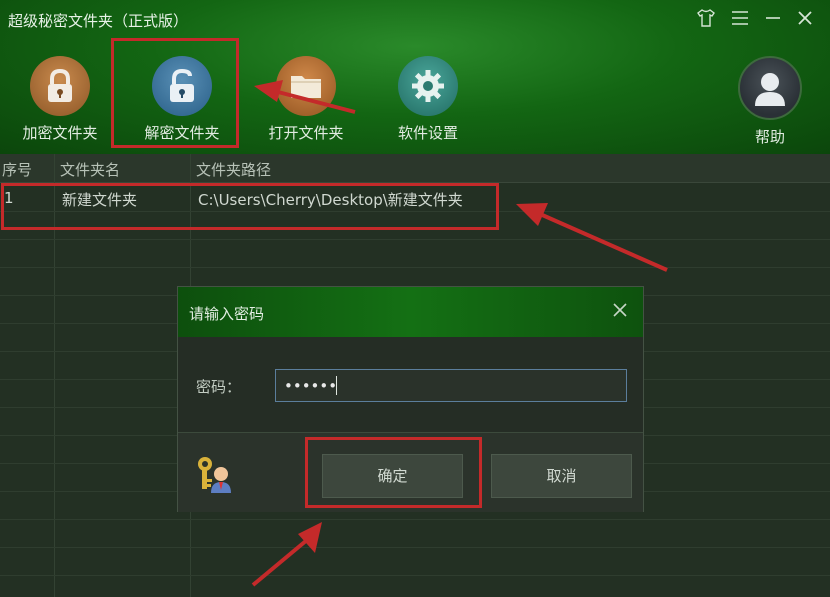 The image size is (830, 597). I want to click on arrow-to-decrypt, so click(305, 97).